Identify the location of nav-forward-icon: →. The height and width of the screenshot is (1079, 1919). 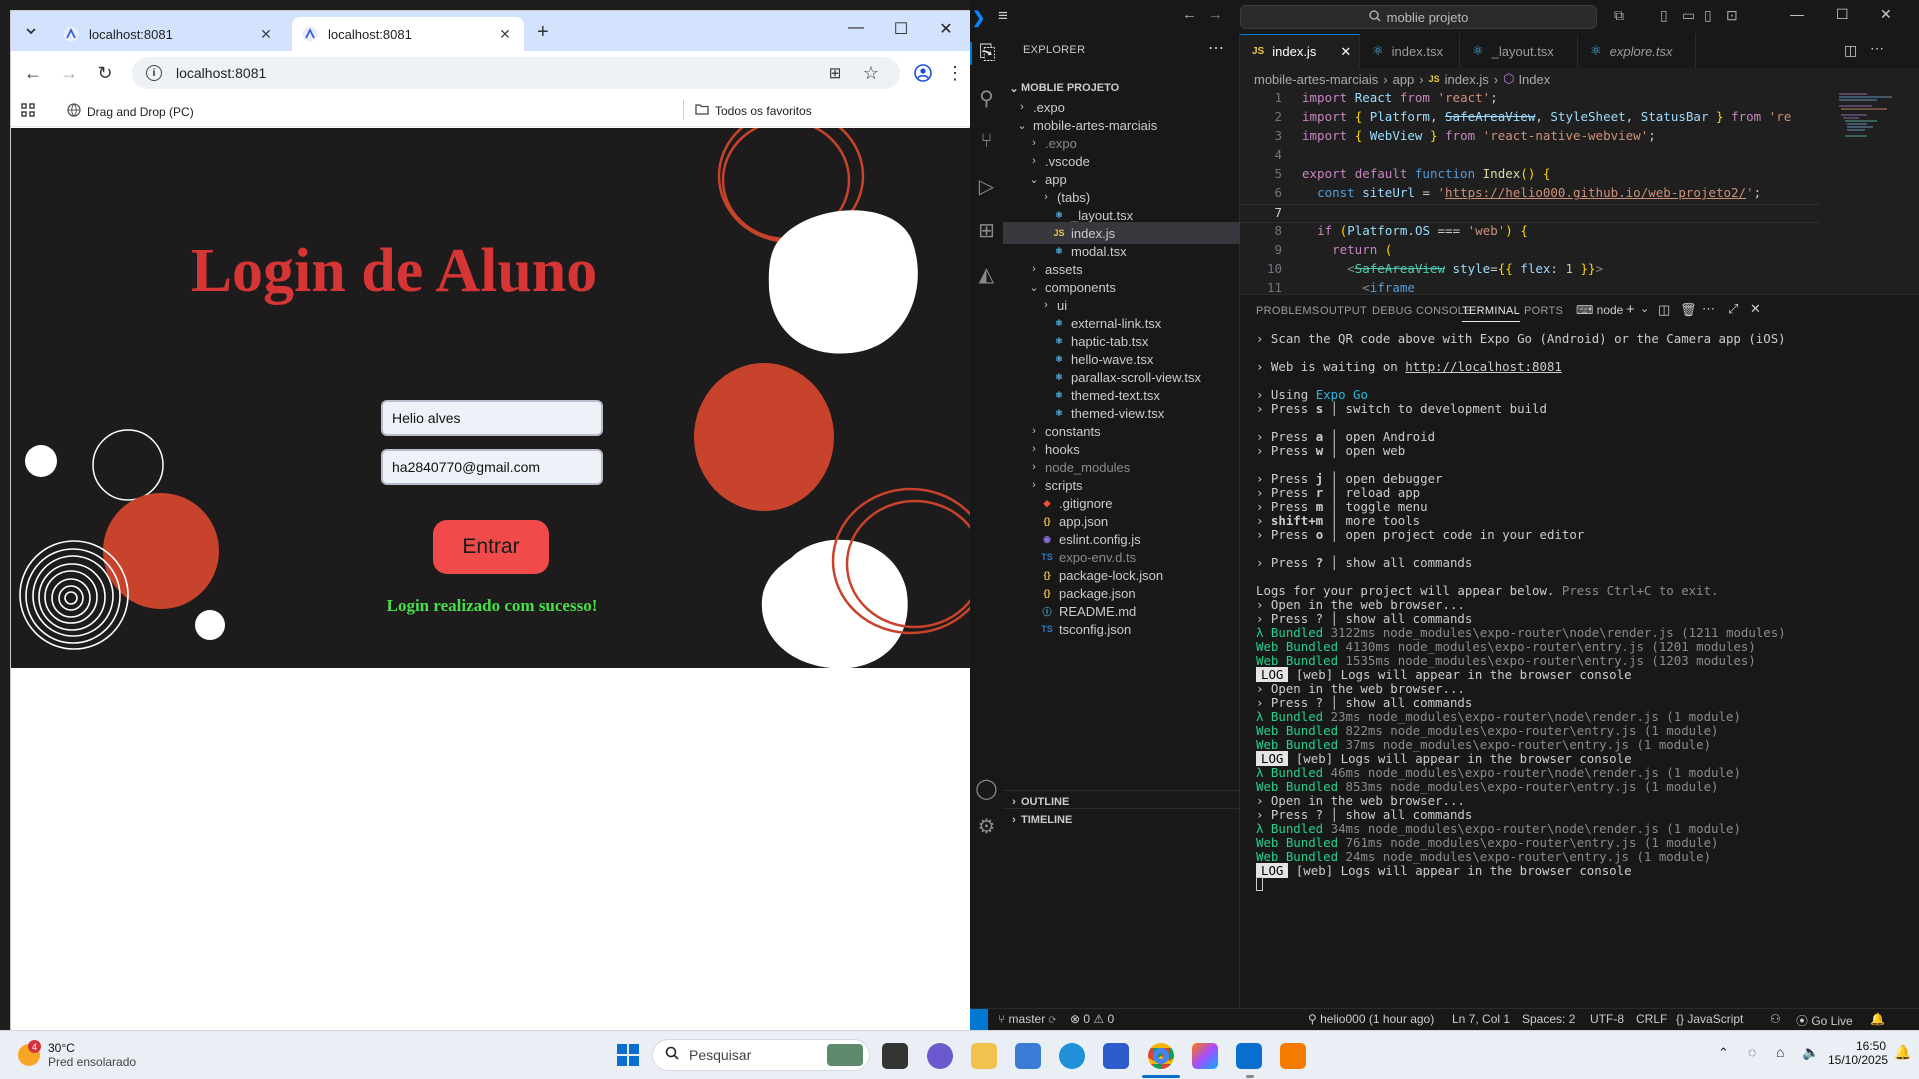
(1215, 14).